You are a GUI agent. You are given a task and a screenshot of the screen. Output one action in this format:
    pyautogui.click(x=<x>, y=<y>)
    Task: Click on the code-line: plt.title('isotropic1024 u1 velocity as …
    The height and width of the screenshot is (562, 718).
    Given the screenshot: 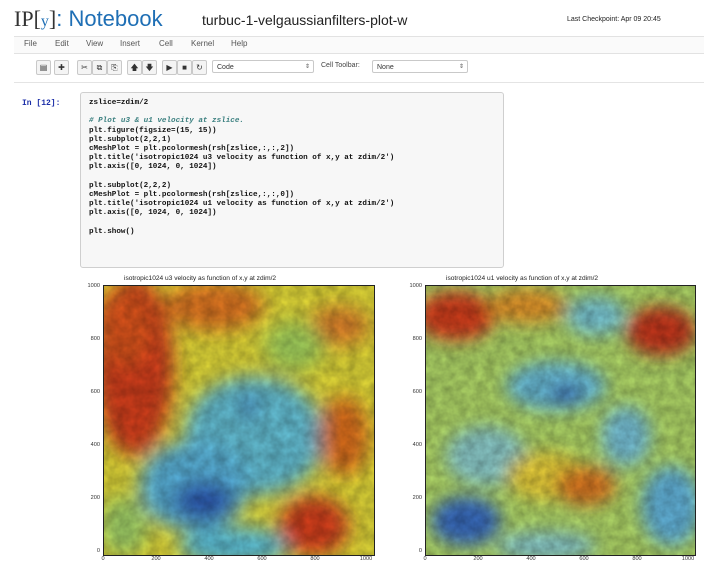 What is the action you would take?
    pyautogui.click(x=242, y=204)
    